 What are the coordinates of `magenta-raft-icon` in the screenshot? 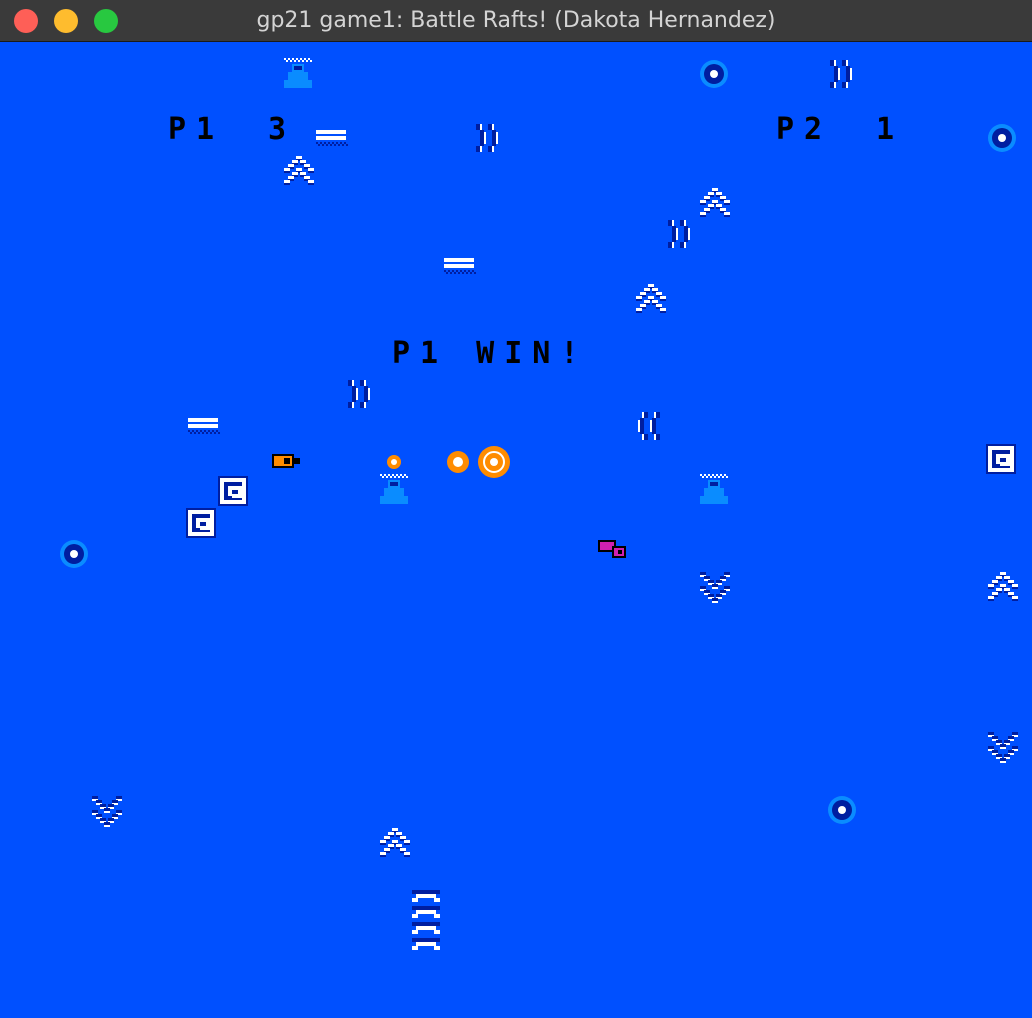 It's located at (612, 549).